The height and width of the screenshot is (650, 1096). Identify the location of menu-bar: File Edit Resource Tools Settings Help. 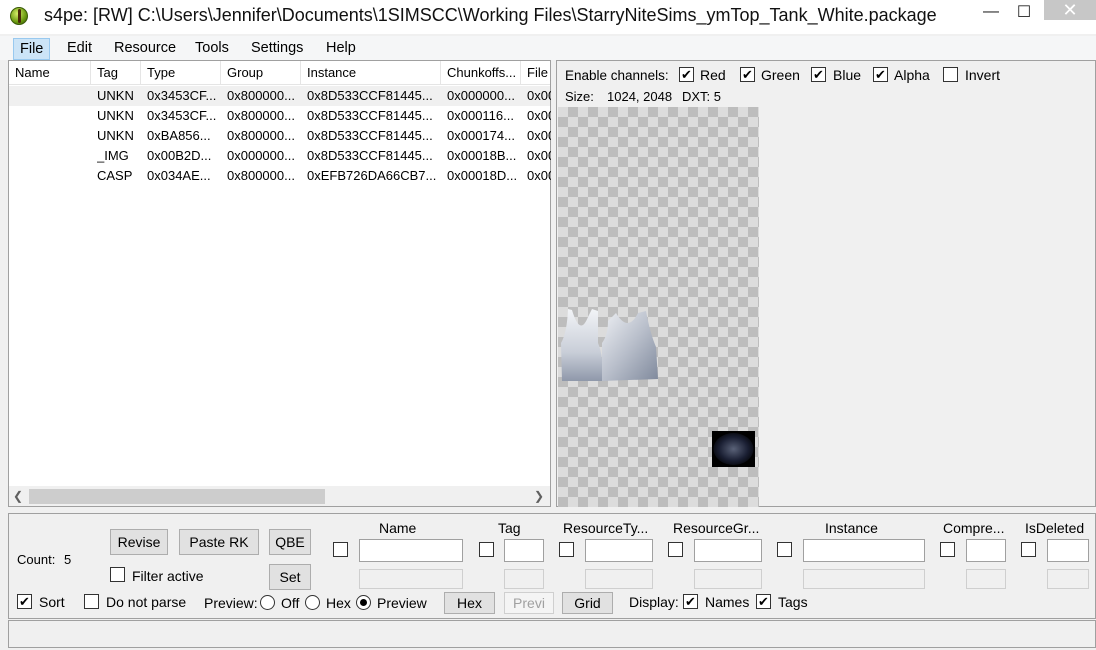
(548, 48).